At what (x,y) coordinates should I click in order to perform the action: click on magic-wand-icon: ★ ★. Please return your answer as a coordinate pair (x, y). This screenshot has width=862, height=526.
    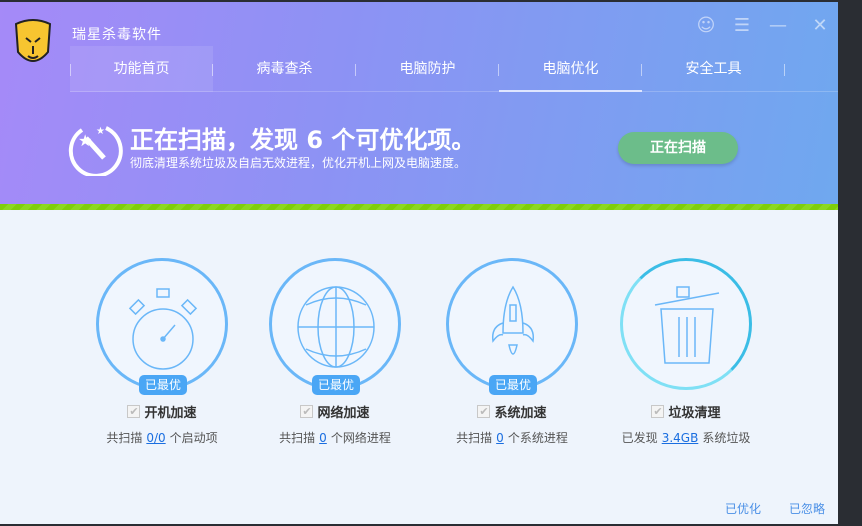
    Looking at the image, I should click on (95, 151).